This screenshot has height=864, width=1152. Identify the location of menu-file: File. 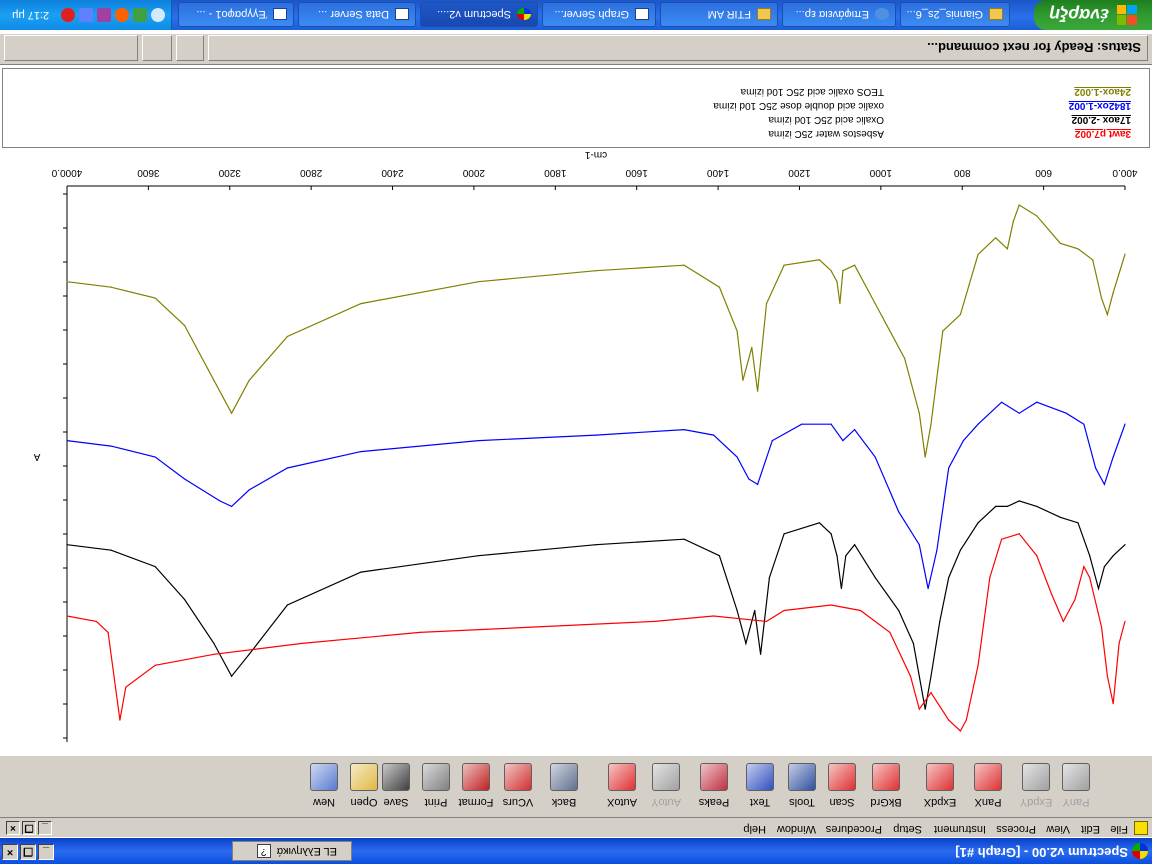
(1119, 829).